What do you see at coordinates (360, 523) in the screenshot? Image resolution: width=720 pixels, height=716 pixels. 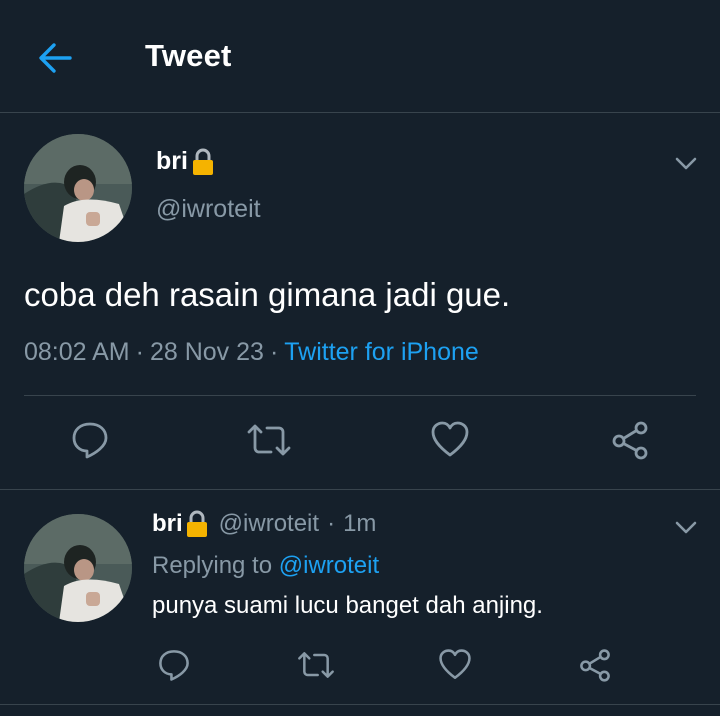 I see `reply-timestamp: 1m` at bounding box center [360, 523].